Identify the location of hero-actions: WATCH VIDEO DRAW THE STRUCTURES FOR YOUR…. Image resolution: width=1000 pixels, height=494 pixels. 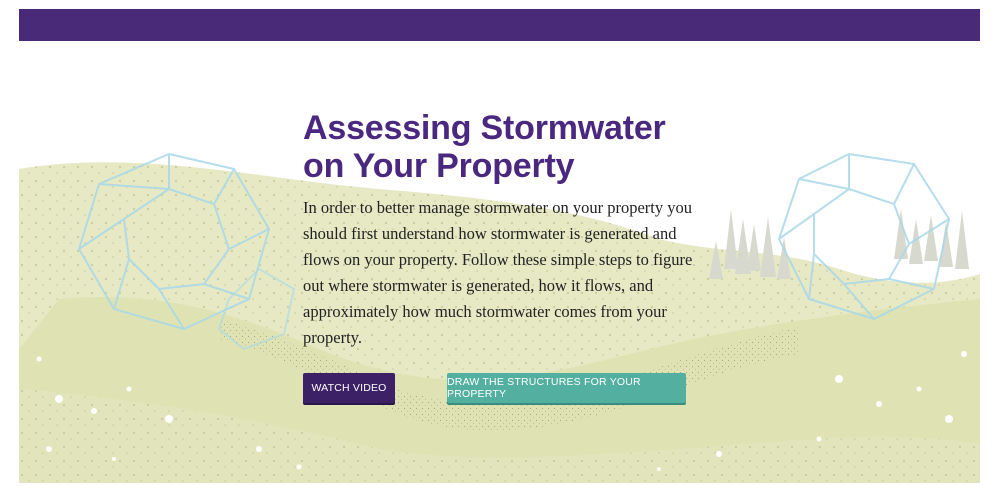
(513, 389).